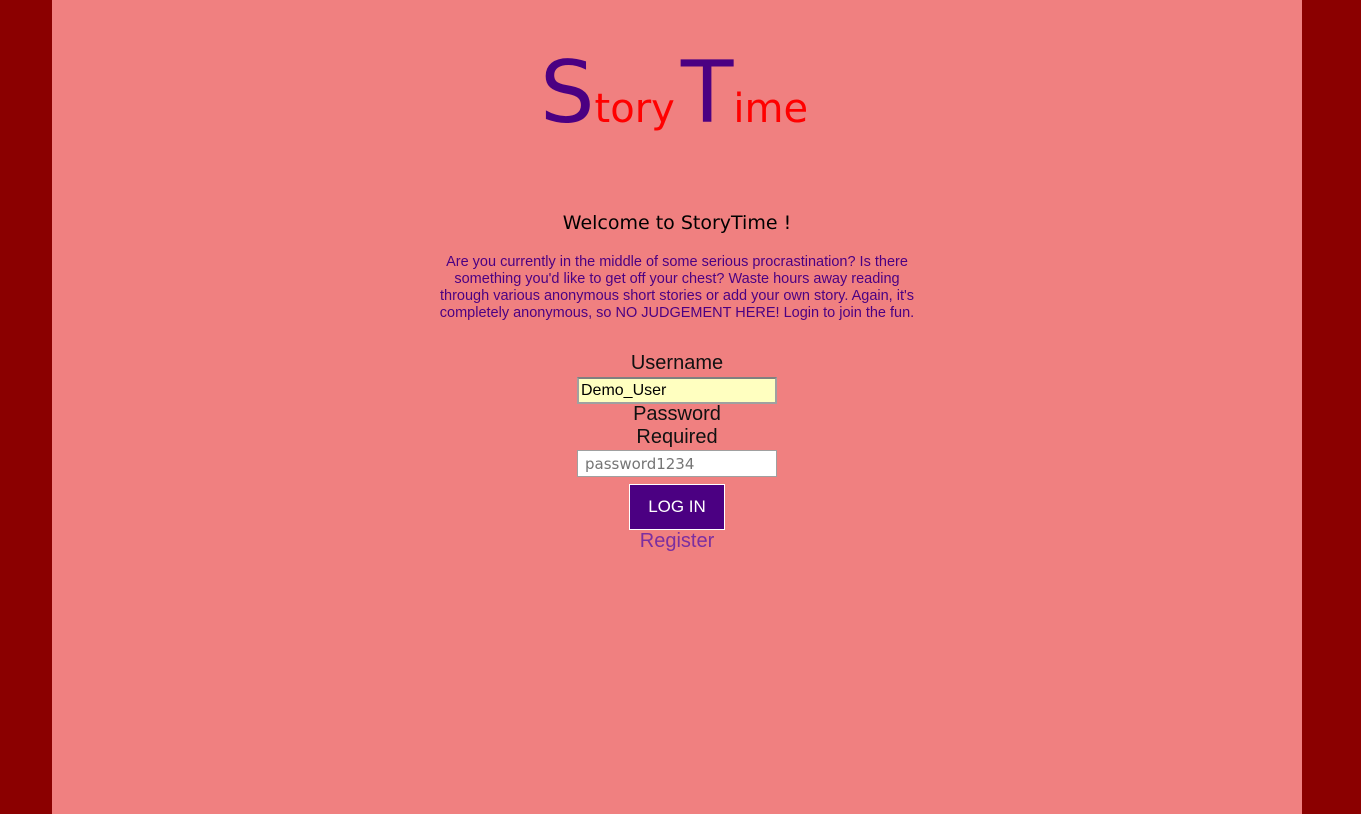  What do you see at coordinates (677, 93) in the screenshot?
I see `storytime-logo: StoryTime` at bounding box center [677, 93].